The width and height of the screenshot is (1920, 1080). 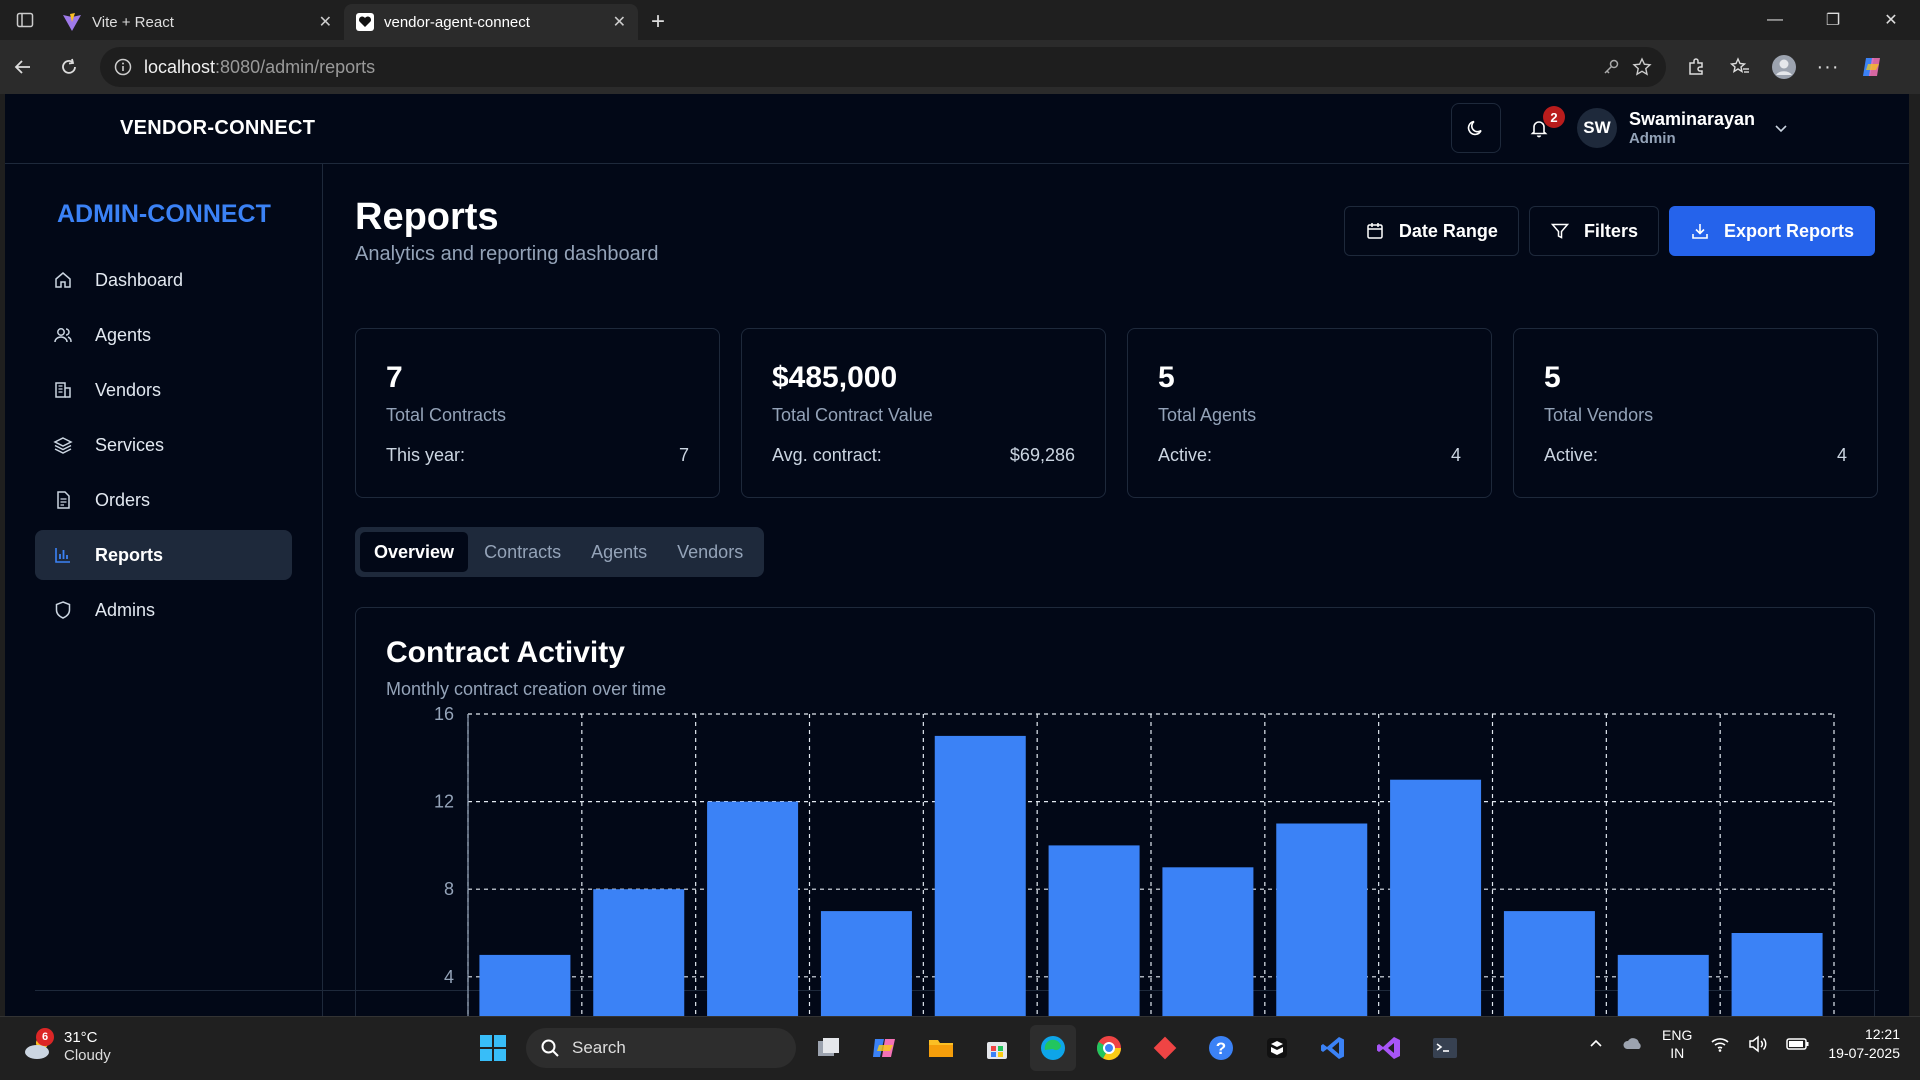 I want to click on weather-temperature: 31°C, so click(x=81, y=1037).